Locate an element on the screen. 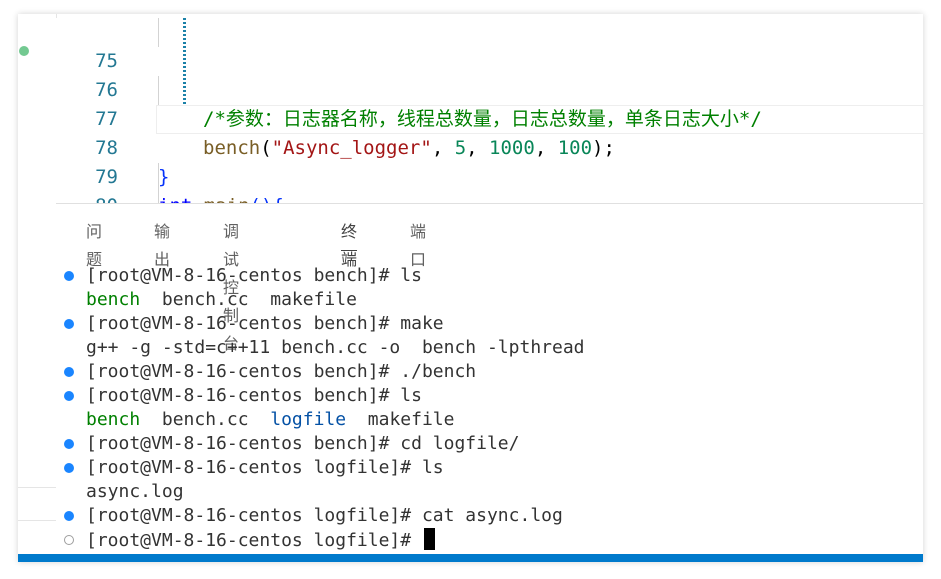 The height and width of the screenshot is (579, 941). terminal-line: [root@VM-8-16-centos bench]# make is located at coordinates (254, 324).